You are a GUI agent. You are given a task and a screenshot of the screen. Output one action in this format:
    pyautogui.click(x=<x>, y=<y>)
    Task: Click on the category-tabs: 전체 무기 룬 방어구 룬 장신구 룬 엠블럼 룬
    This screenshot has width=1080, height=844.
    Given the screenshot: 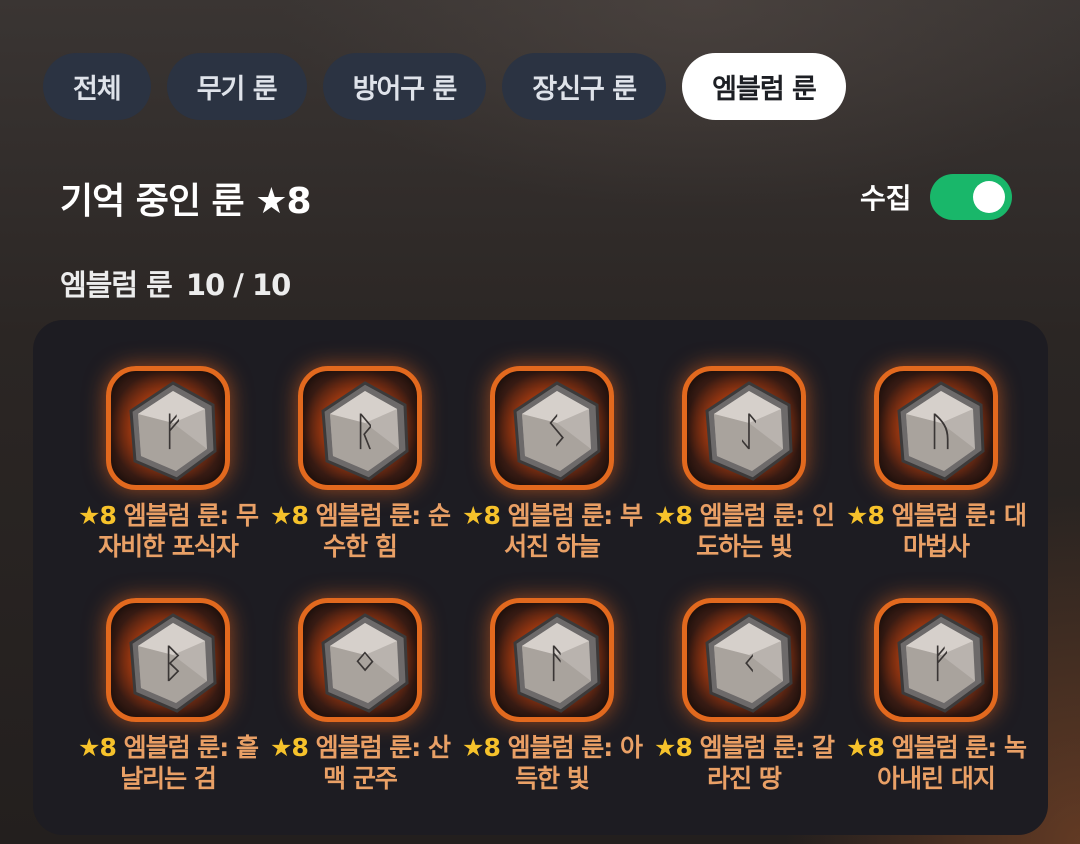 What is the action you would take?
    pyautogui.click(x=444, y=86)
    